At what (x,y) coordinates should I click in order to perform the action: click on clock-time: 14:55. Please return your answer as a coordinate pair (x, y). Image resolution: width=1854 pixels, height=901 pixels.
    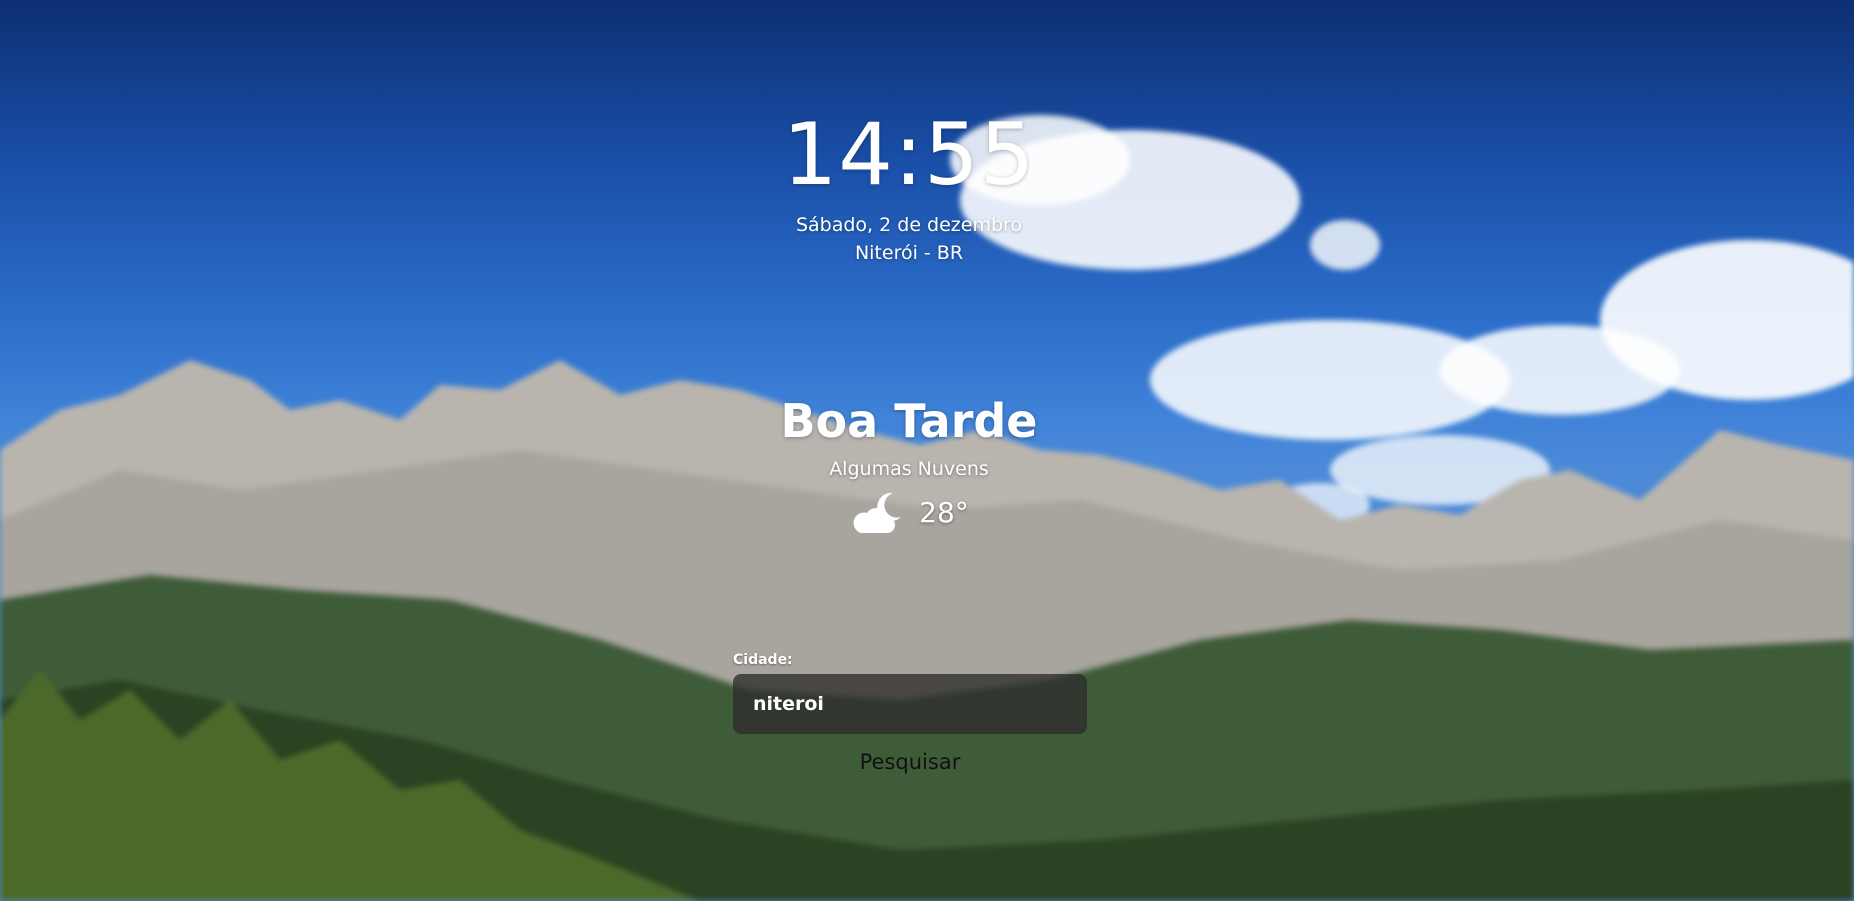
    Looking at the image, I should click on (909, 155).